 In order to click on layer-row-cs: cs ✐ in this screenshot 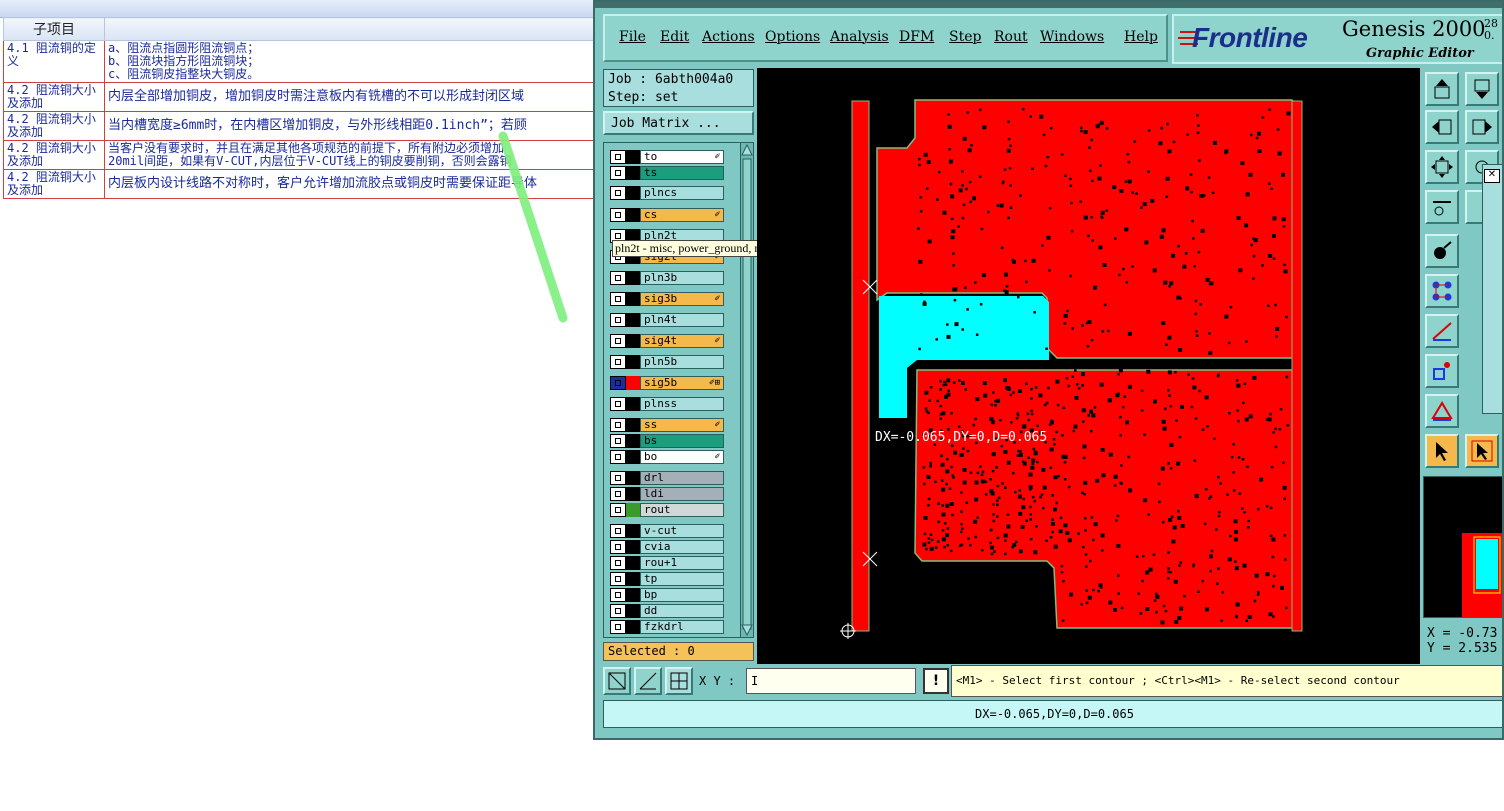, I will do `click(667, 215)`.